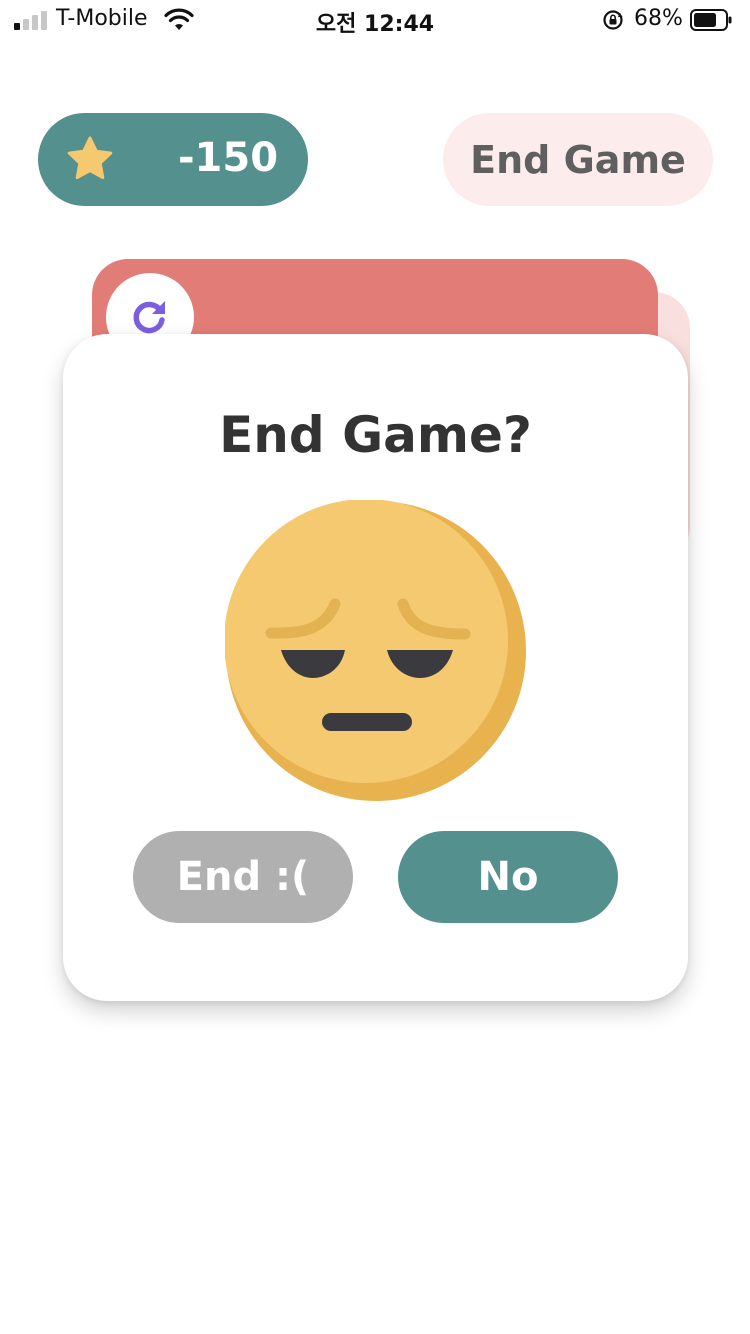  I want to click on score-value: -150, so click(228, 158).